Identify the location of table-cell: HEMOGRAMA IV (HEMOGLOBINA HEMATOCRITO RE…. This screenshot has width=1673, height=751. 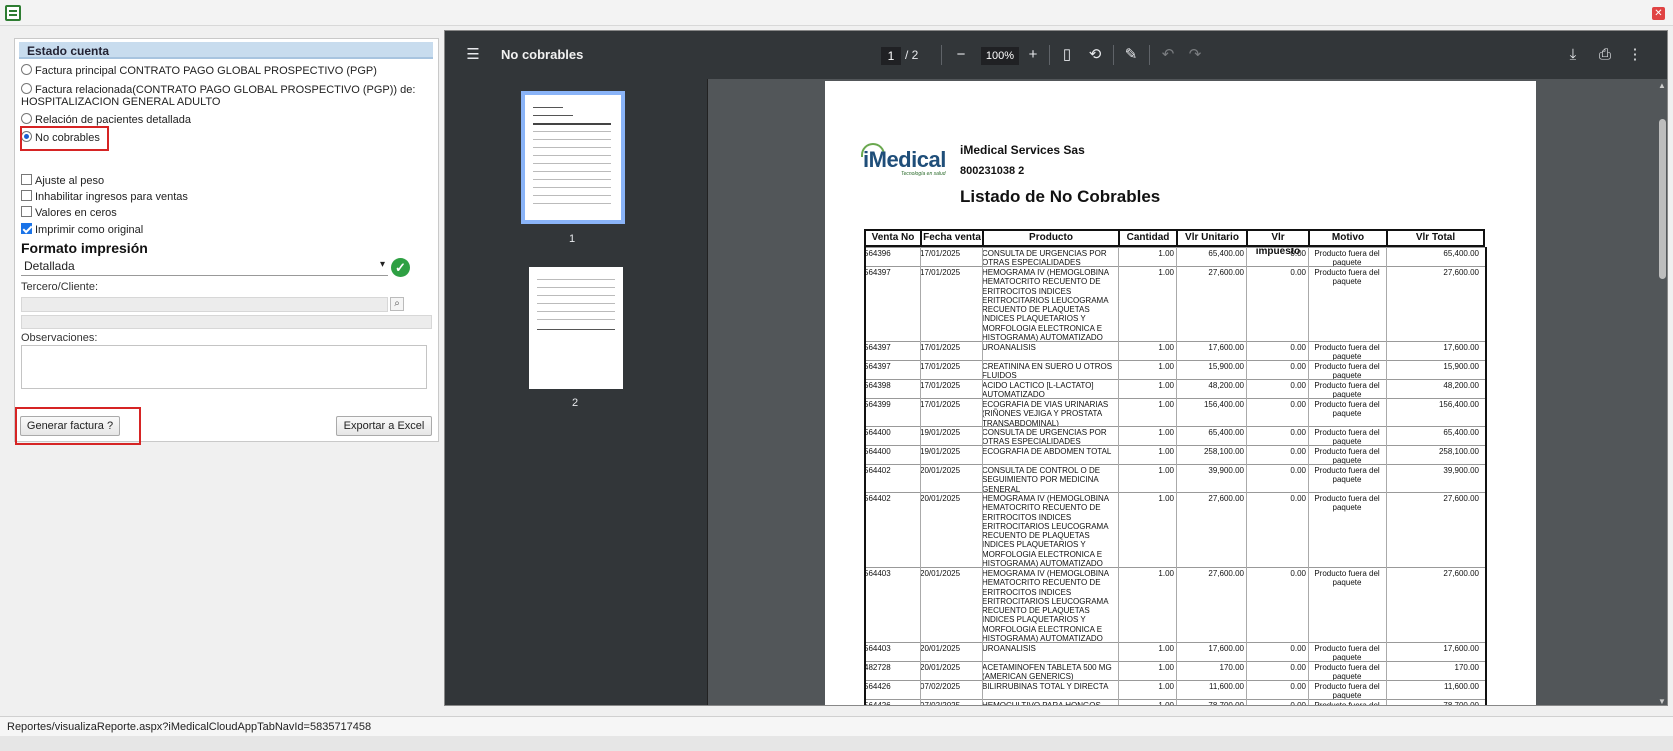
(1045, 605).